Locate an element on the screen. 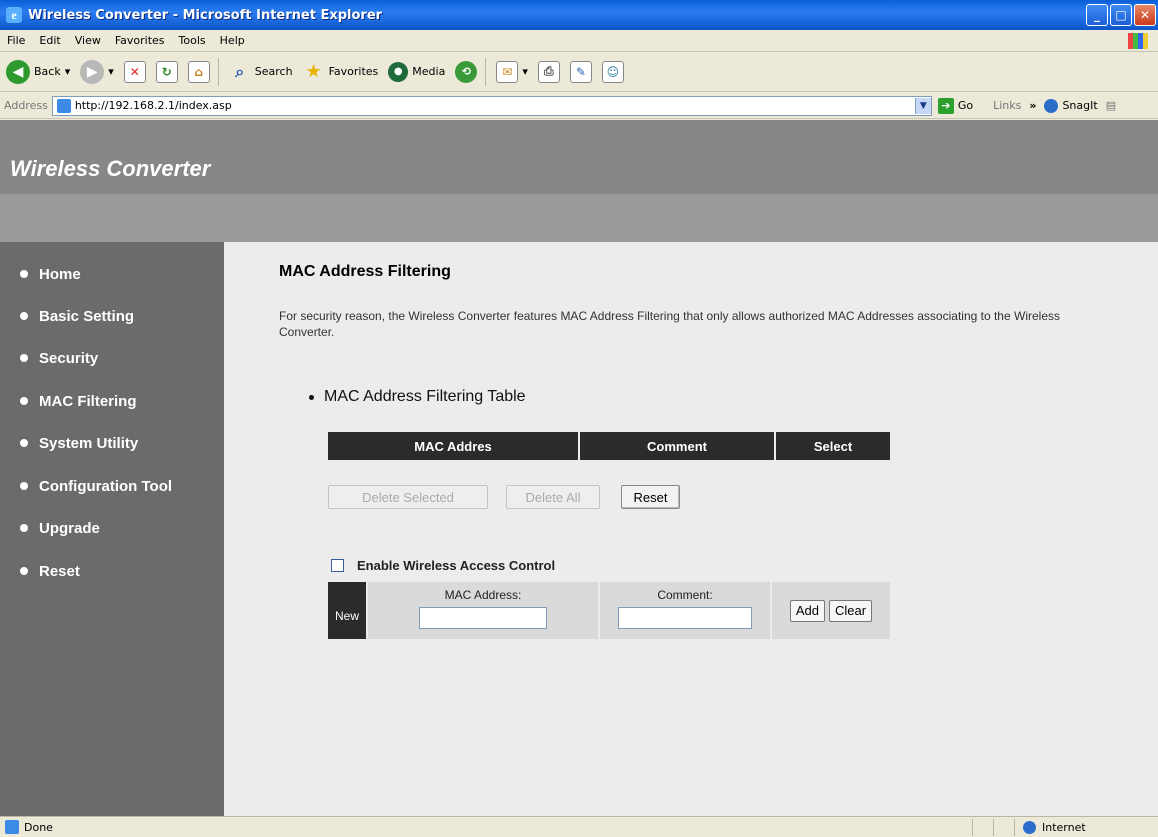 The image size is (1158, 837). refresh-icon: ↻ is located at coordinates (166, 71).